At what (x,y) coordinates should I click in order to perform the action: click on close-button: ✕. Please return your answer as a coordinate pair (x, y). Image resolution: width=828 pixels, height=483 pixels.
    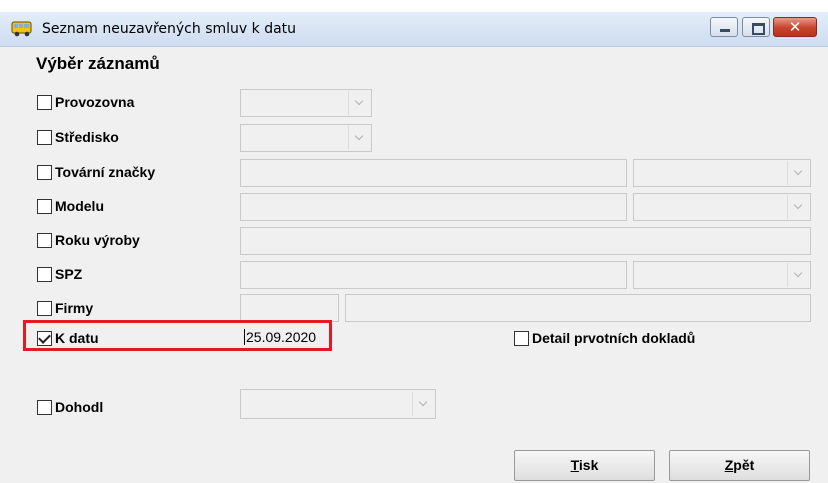
    Looking at the image, I should click on (795, 27).